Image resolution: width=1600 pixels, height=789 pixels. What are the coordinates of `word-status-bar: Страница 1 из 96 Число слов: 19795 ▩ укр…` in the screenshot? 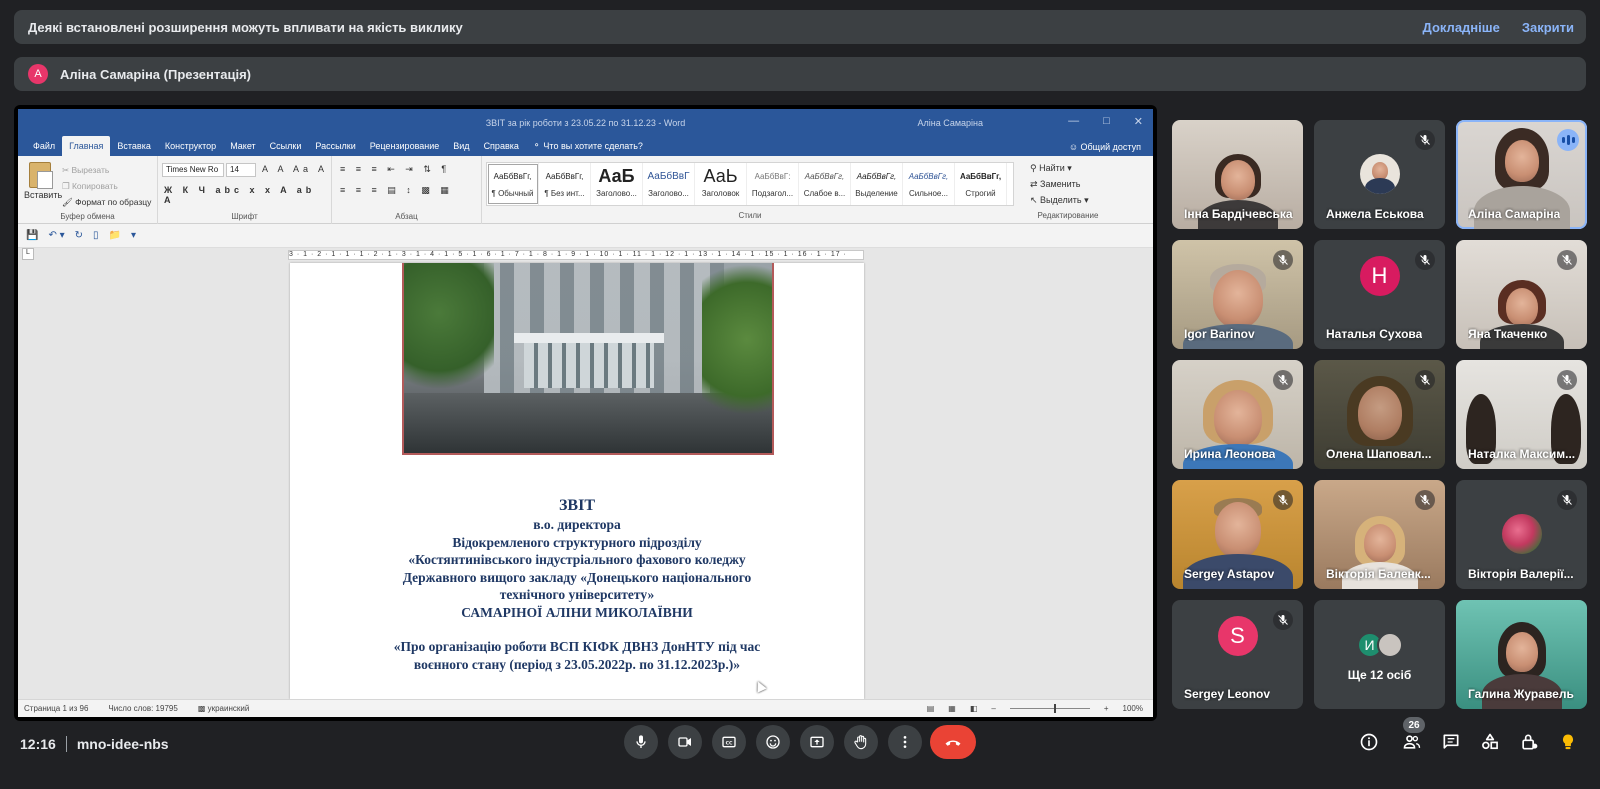 It's located at (585, 708).